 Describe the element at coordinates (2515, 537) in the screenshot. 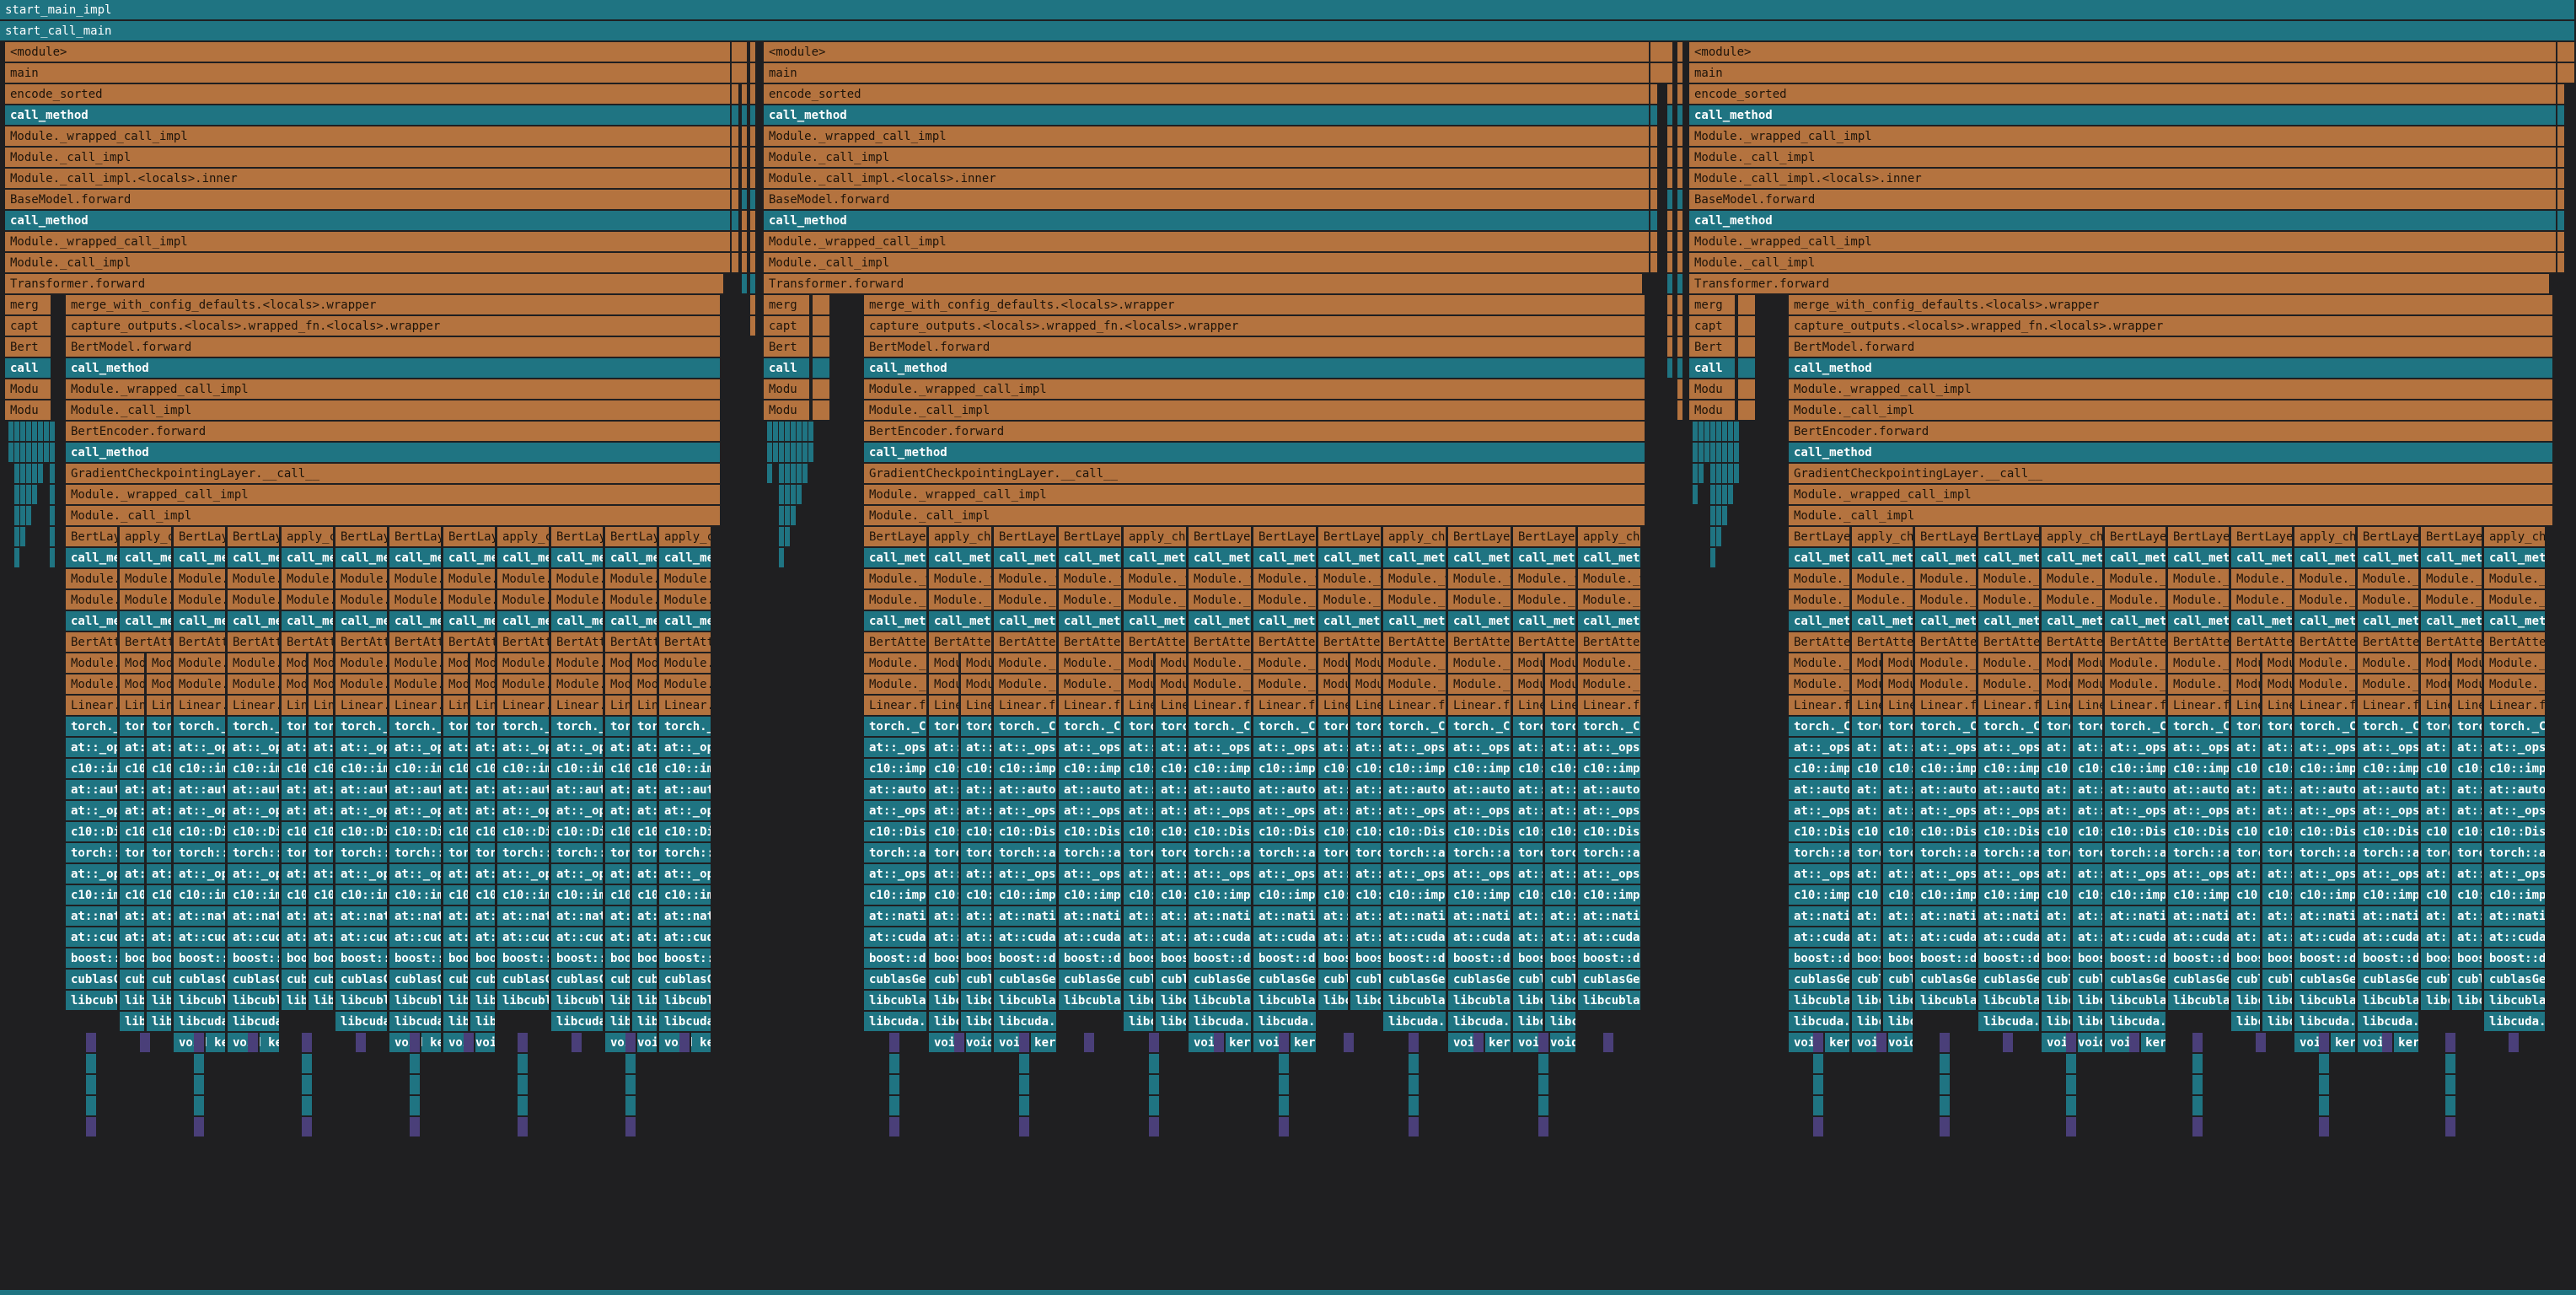

I see `frame-apply-chunking-to-forward: apply_chunking_to_forward` at that location.